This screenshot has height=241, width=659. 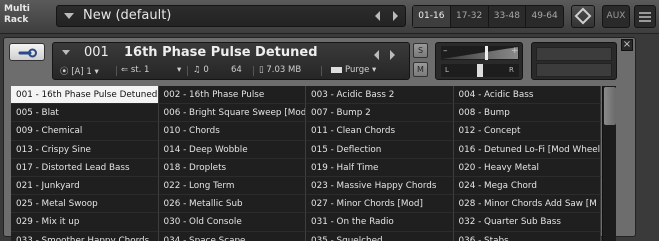 What do you see at coordinates (231, 16) in the screenshot?
I see `multi-name-field: New (default)` at bounding box center [231, 16].